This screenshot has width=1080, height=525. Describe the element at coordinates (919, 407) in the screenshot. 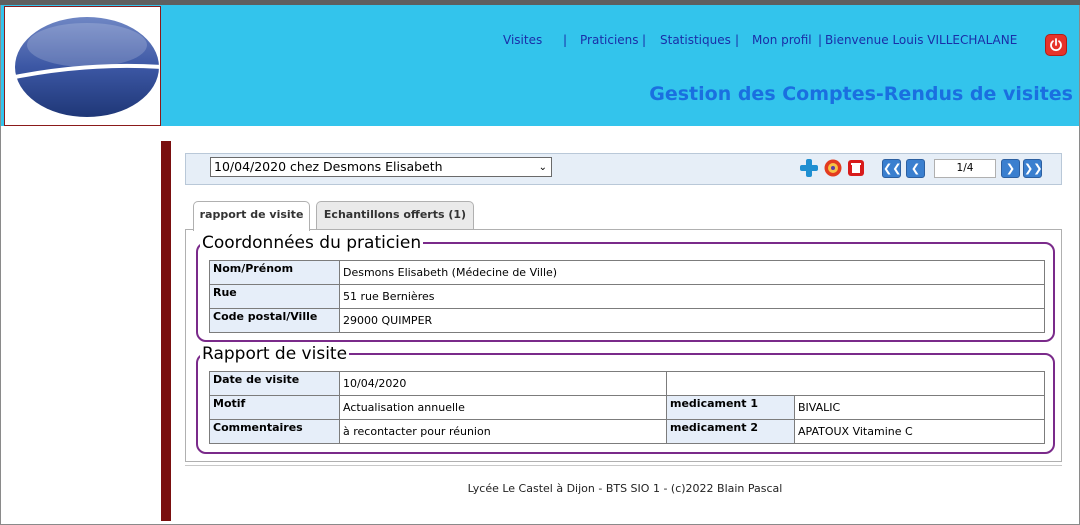

I see `medicament-1-value: BIVALIC` at that location.